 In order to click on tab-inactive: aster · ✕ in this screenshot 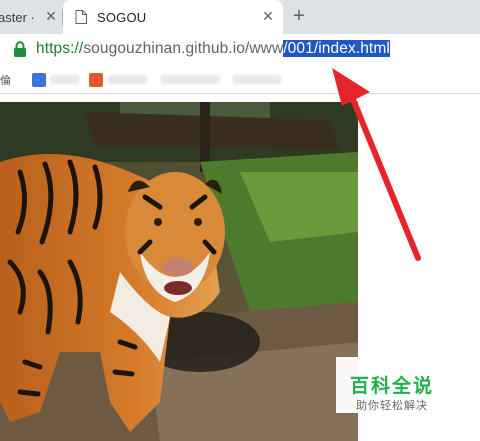, I will do `click(31, 17)`.